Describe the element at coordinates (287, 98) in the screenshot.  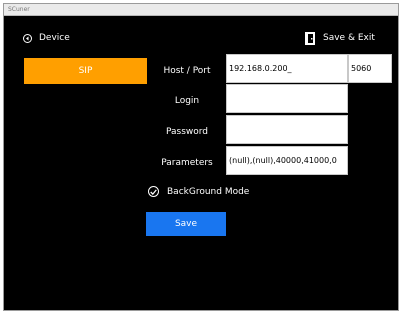
I see `login-input` at that location.